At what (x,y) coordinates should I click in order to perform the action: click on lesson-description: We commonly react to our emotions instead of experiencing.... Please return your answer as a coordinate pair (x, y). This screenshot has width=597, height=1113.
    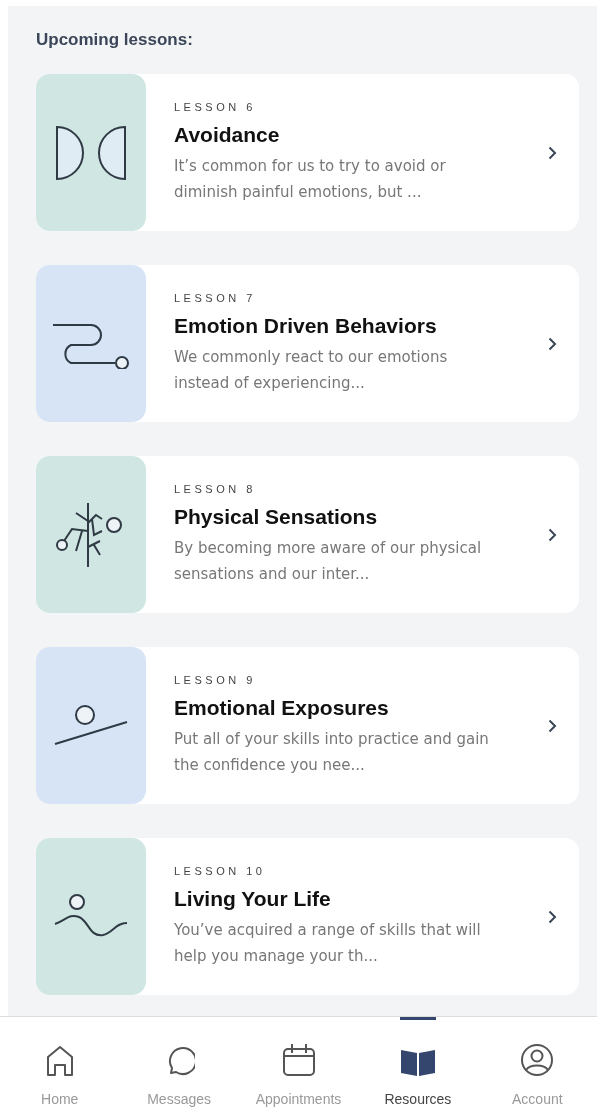
    Looking at the image, I should click on (311, 370).